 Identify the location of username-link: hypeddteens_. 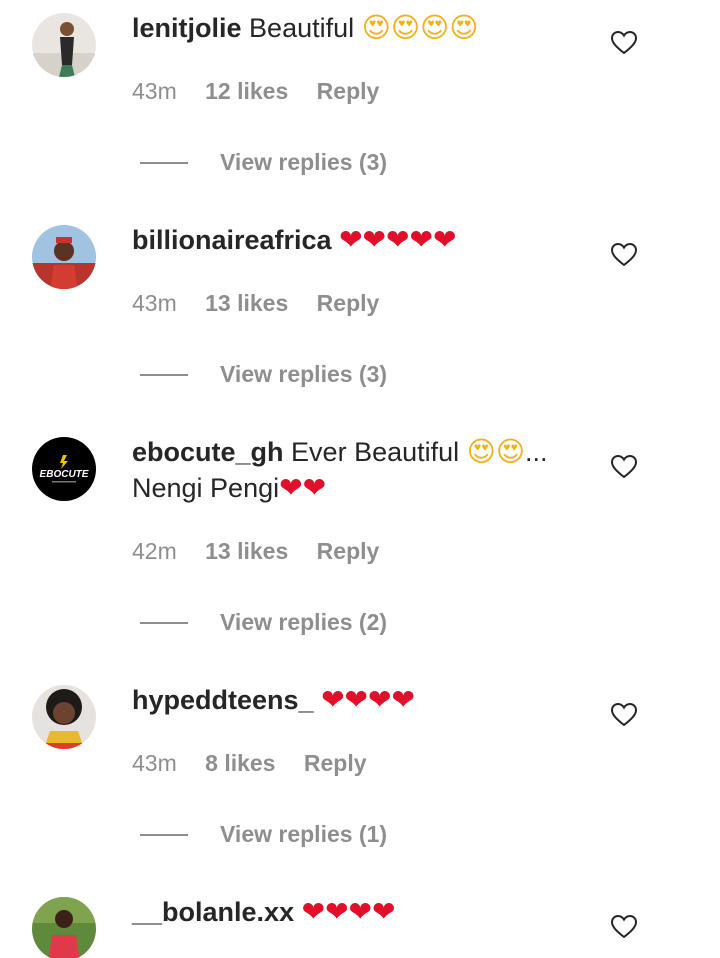
(223, 700).